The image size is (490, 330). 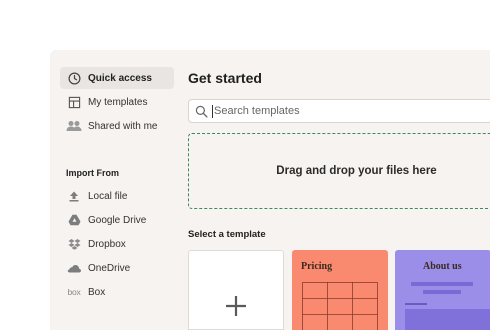 I want to click on file-dropzone: Drag and drop your files here, so click(x=339, y=171).